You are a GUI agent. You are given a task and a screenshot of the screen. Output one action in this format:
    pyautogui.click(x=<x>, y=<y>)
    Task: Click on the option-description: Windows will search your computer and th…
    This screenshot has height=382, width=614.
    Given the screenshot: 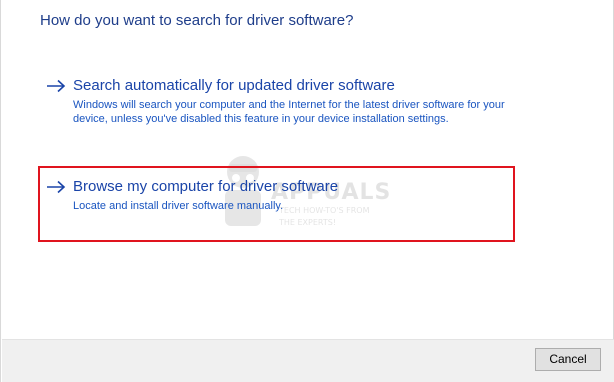 What is the action you would take?
    pyautogui.click(x=289, y=112)
    